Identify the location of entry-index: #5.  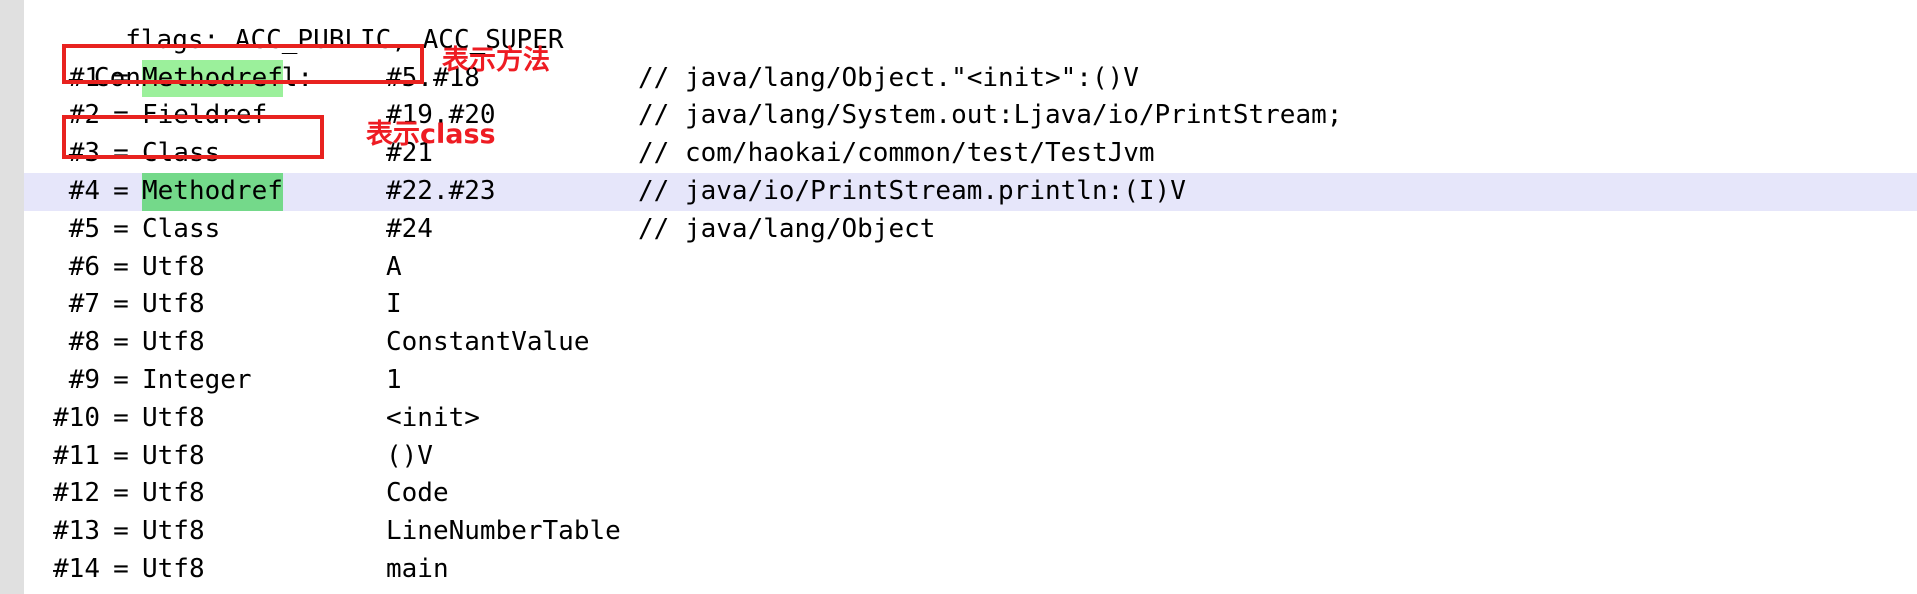
(84, 228).